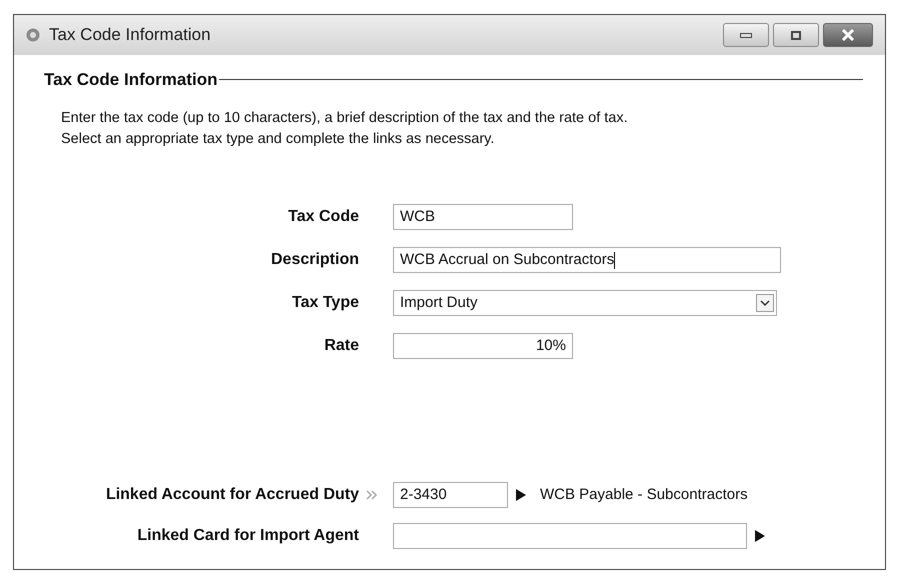 The width and height of the screenshot is (900, 584). What do you see at coordinates (278, 139) in the screenshot?
I see `instruction-text: Select an appropriate tax type and complete the links as necessary.` at bounding box center [278, 139].